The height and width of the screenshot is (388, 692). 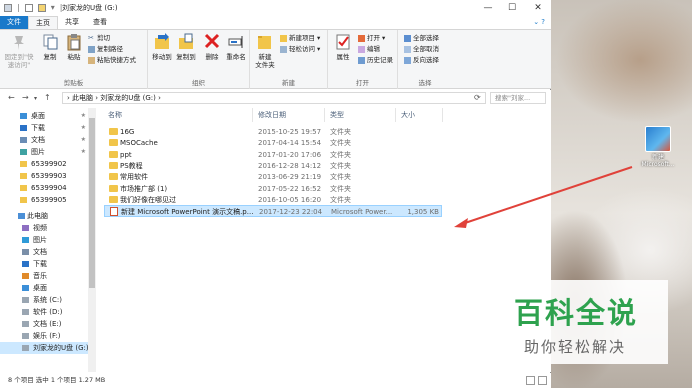 What do you see at coordinates (37, 216) in the screenshot?
I see `sidebar-item-label: 此电脑` at bounding box center [37, 216].